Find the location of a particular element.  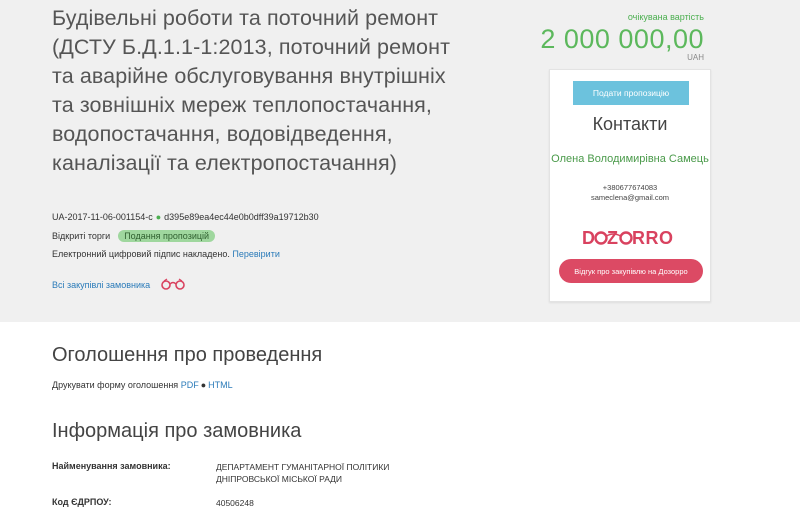

tender-status-row: Відкриті торги Подання пропозицій is located at coordinates (134, 236).